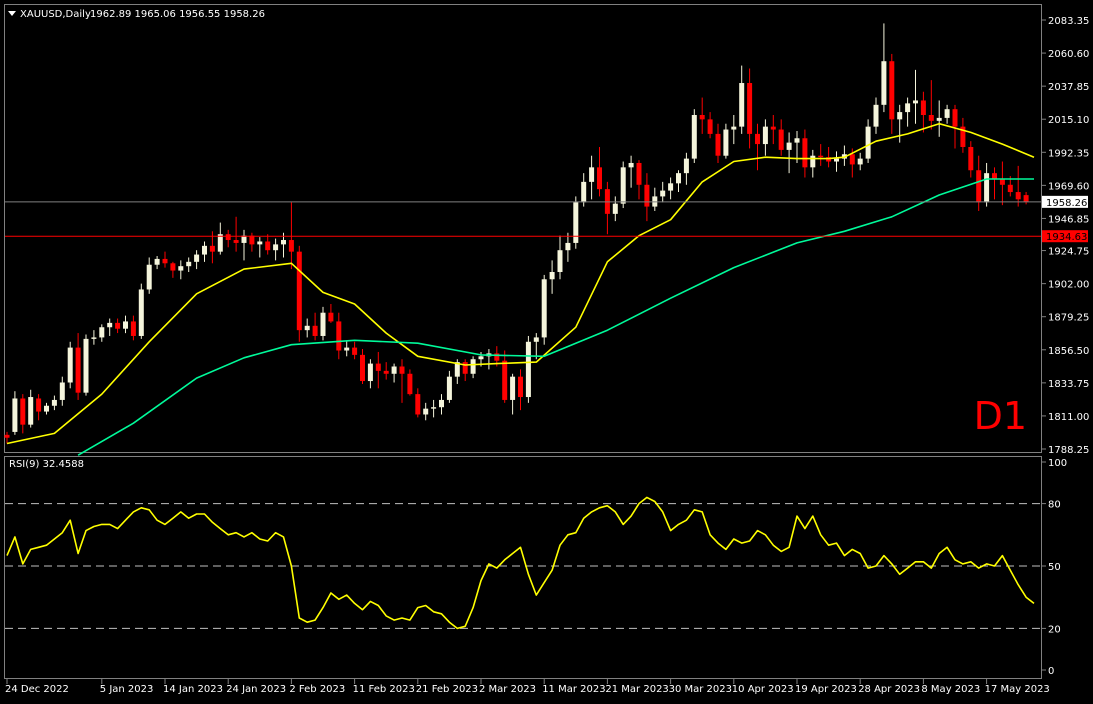 This screenshot has width=1093, height=704. Describe the element at coordinates (1068, 120) in the screenshot. I see `price-tick-label: 2015.10` at that location.